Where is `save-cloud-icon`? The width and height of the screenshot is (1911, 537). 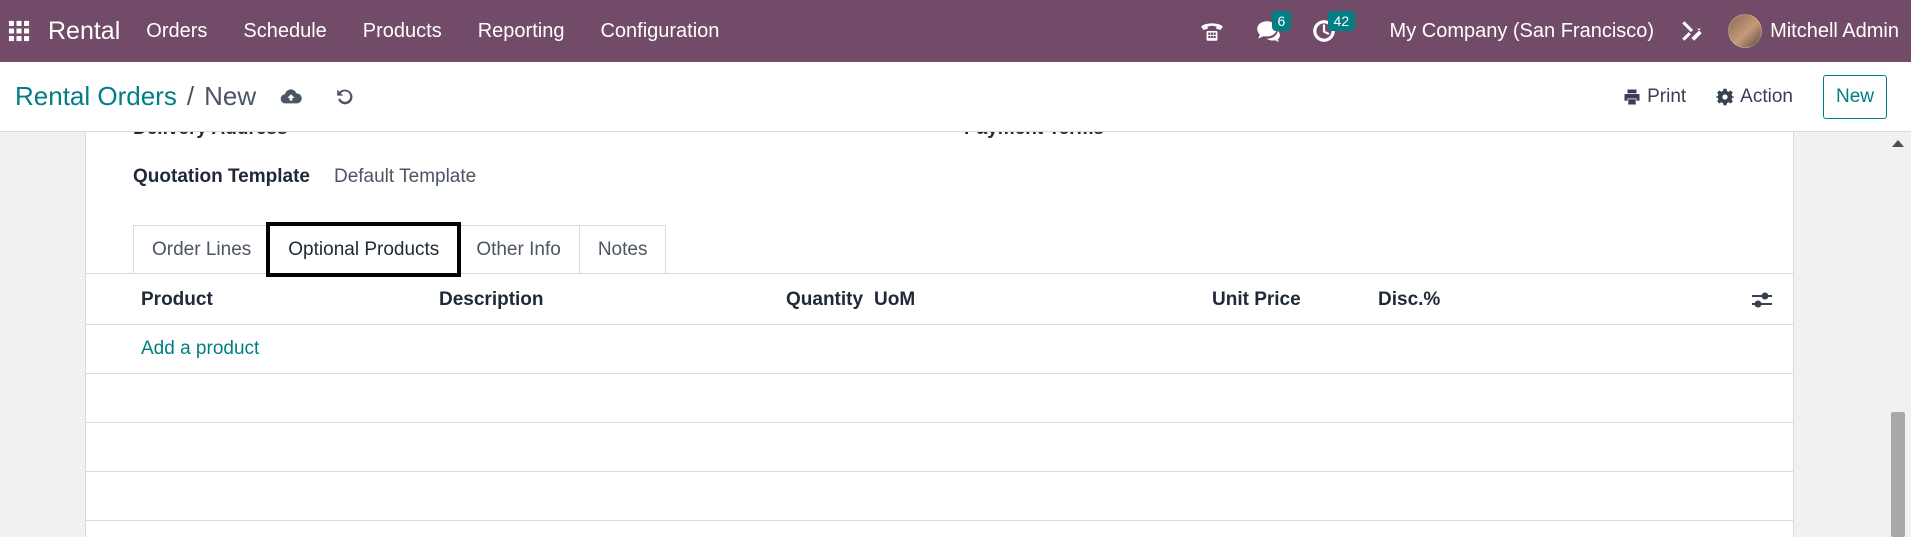
save-cloud-icon is located at coordinates (291, 97).